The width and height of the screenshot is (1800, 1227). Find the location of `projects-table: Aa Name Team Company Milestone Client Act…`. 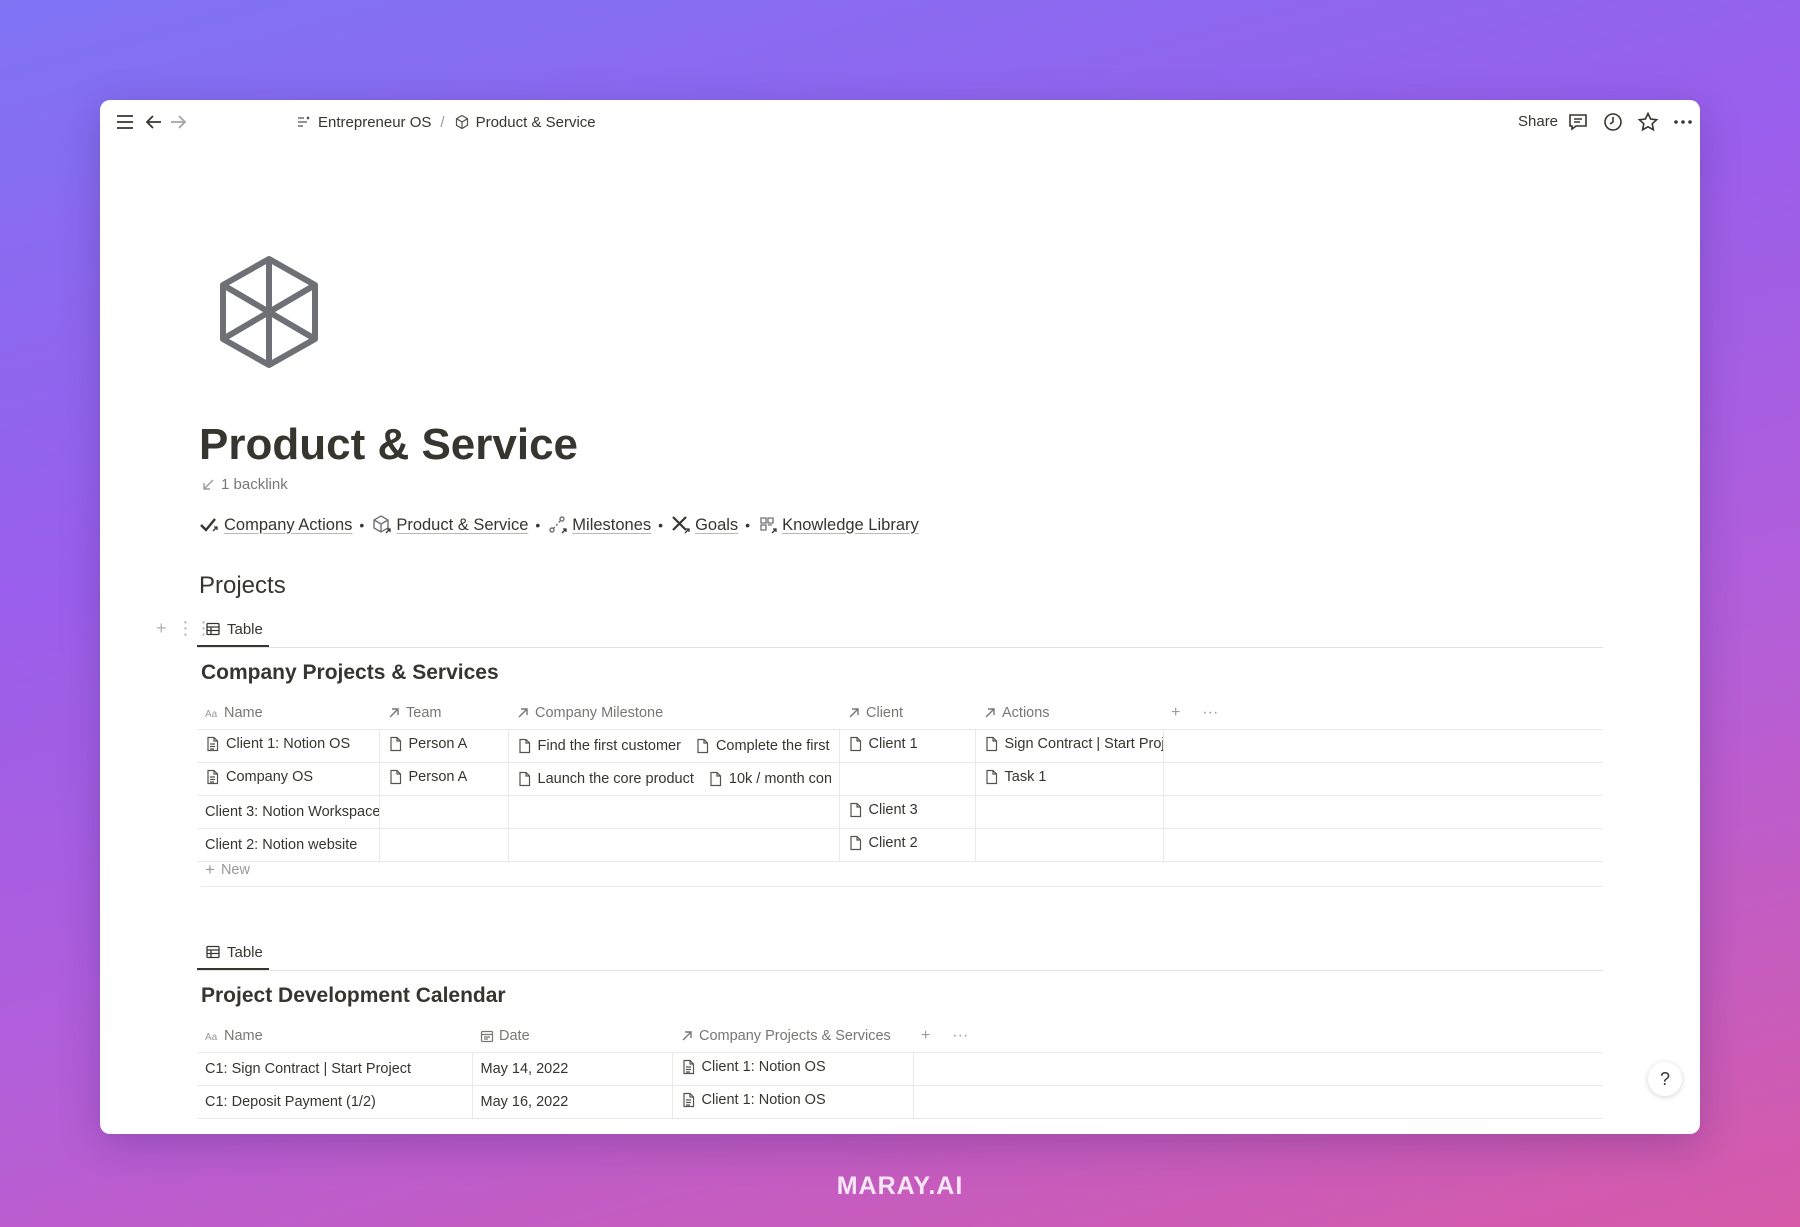

projects-table: Aa Name Team Company Milestone Client Act… is located at coordinates (900, 779).